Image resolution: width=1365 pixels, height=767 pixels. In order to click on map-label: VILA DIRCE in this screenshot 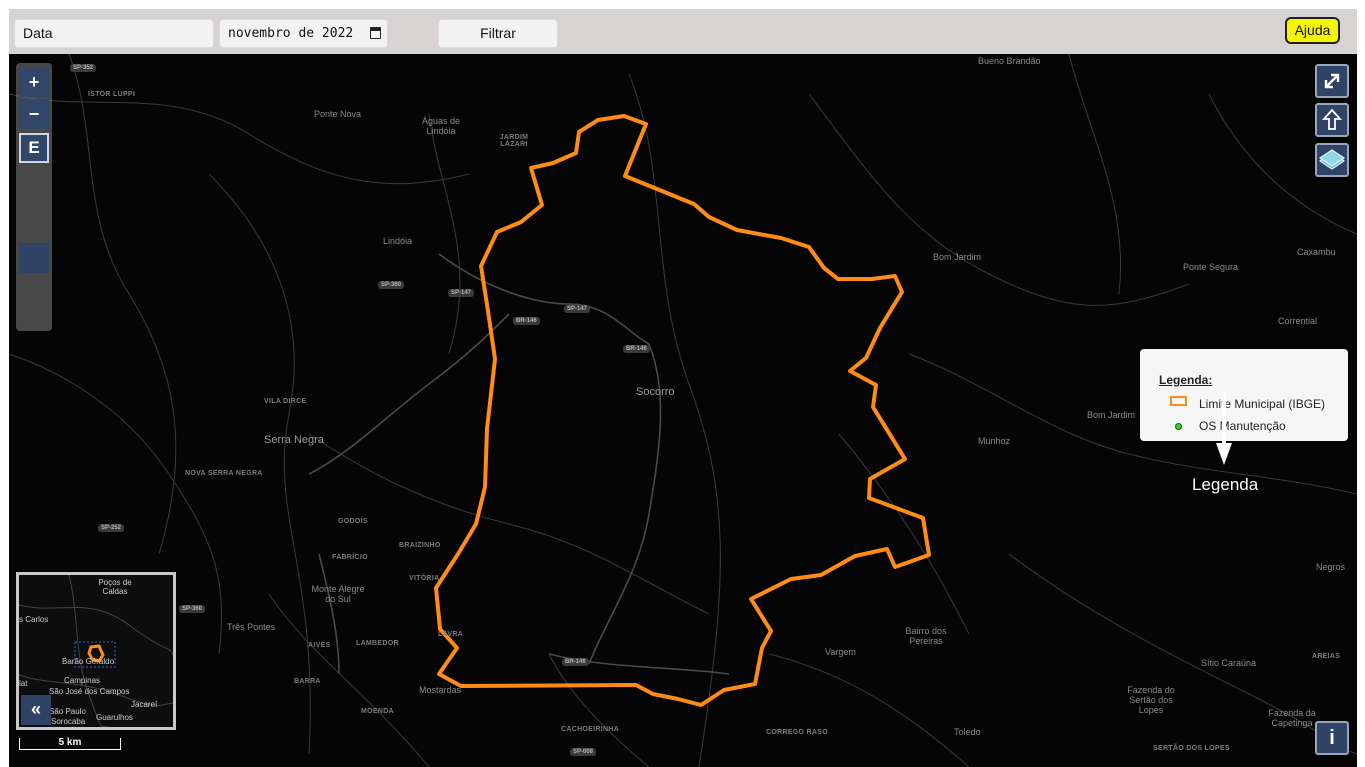, I will do `click(285, 401)`.